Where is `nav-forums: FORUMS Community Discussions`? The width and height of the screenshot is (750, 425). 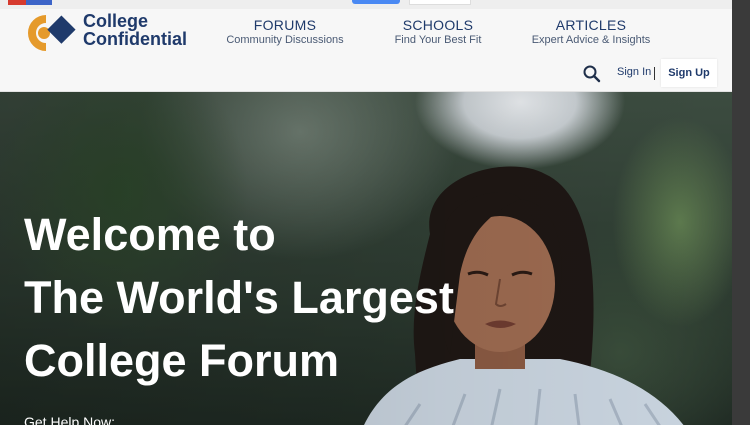 nav-forums: FORUMS Community Discussions is located at coordinates (285, 31).